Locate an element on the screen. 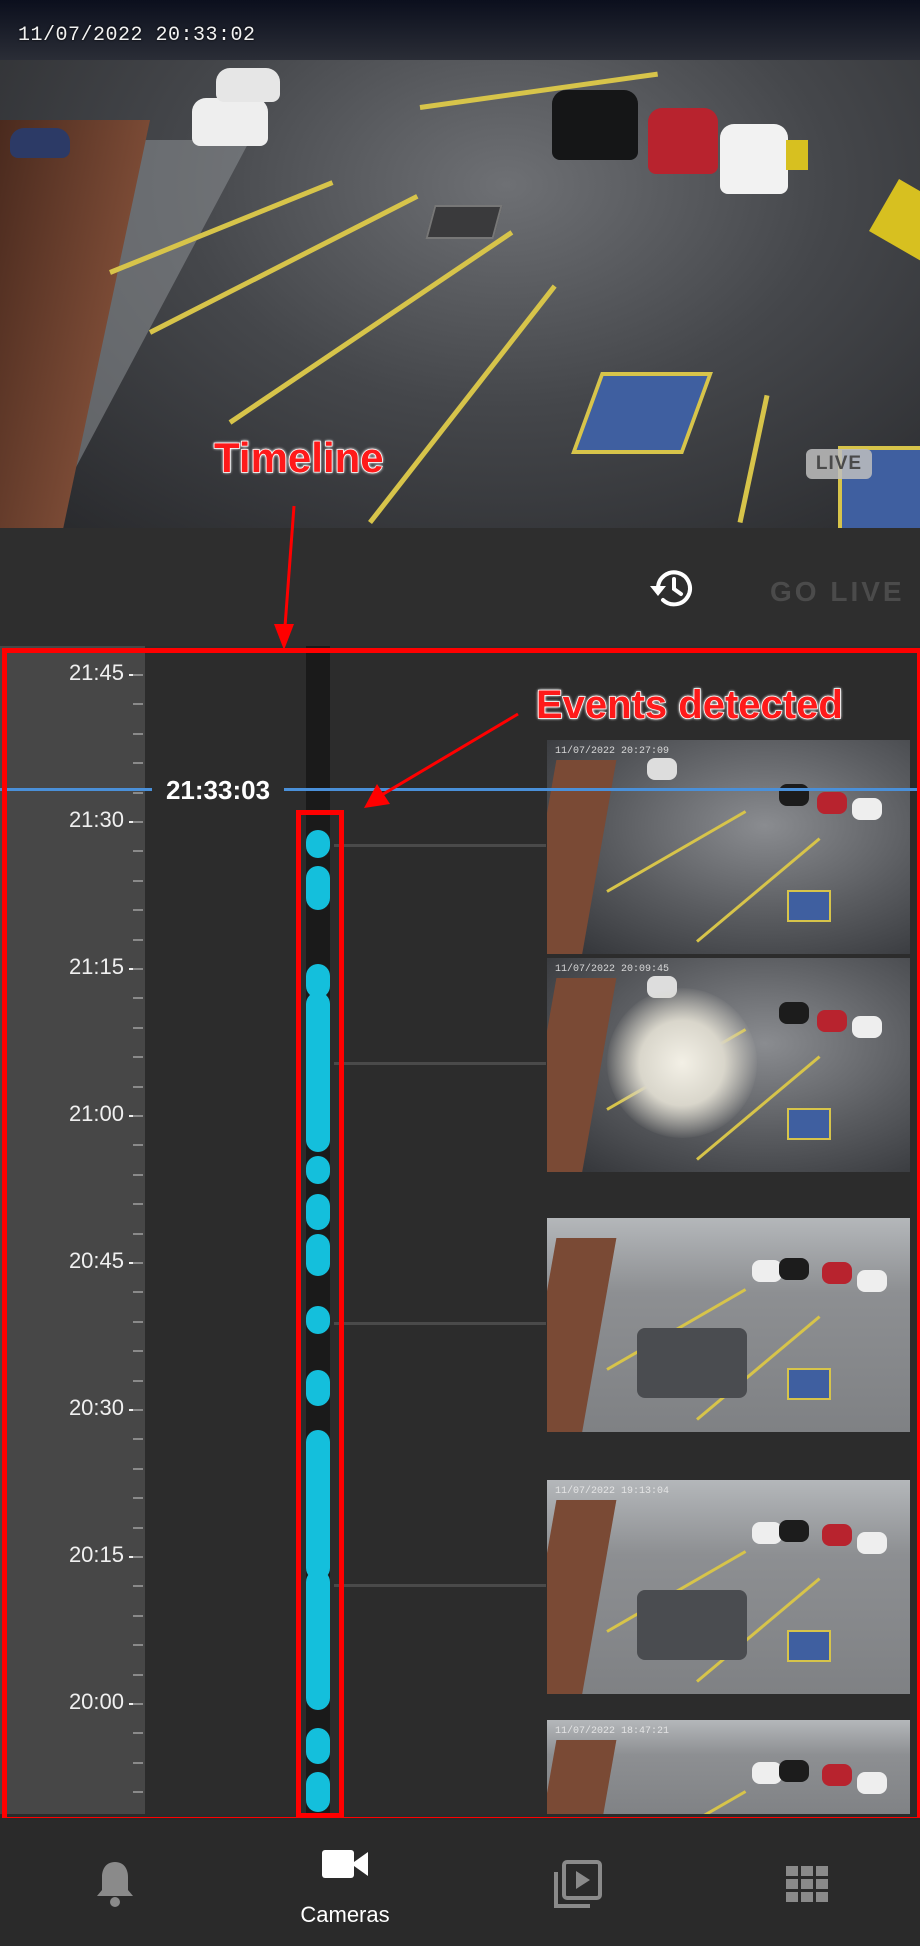  nav-cameras-label: Cameras is located at coordinates (345, 1914).